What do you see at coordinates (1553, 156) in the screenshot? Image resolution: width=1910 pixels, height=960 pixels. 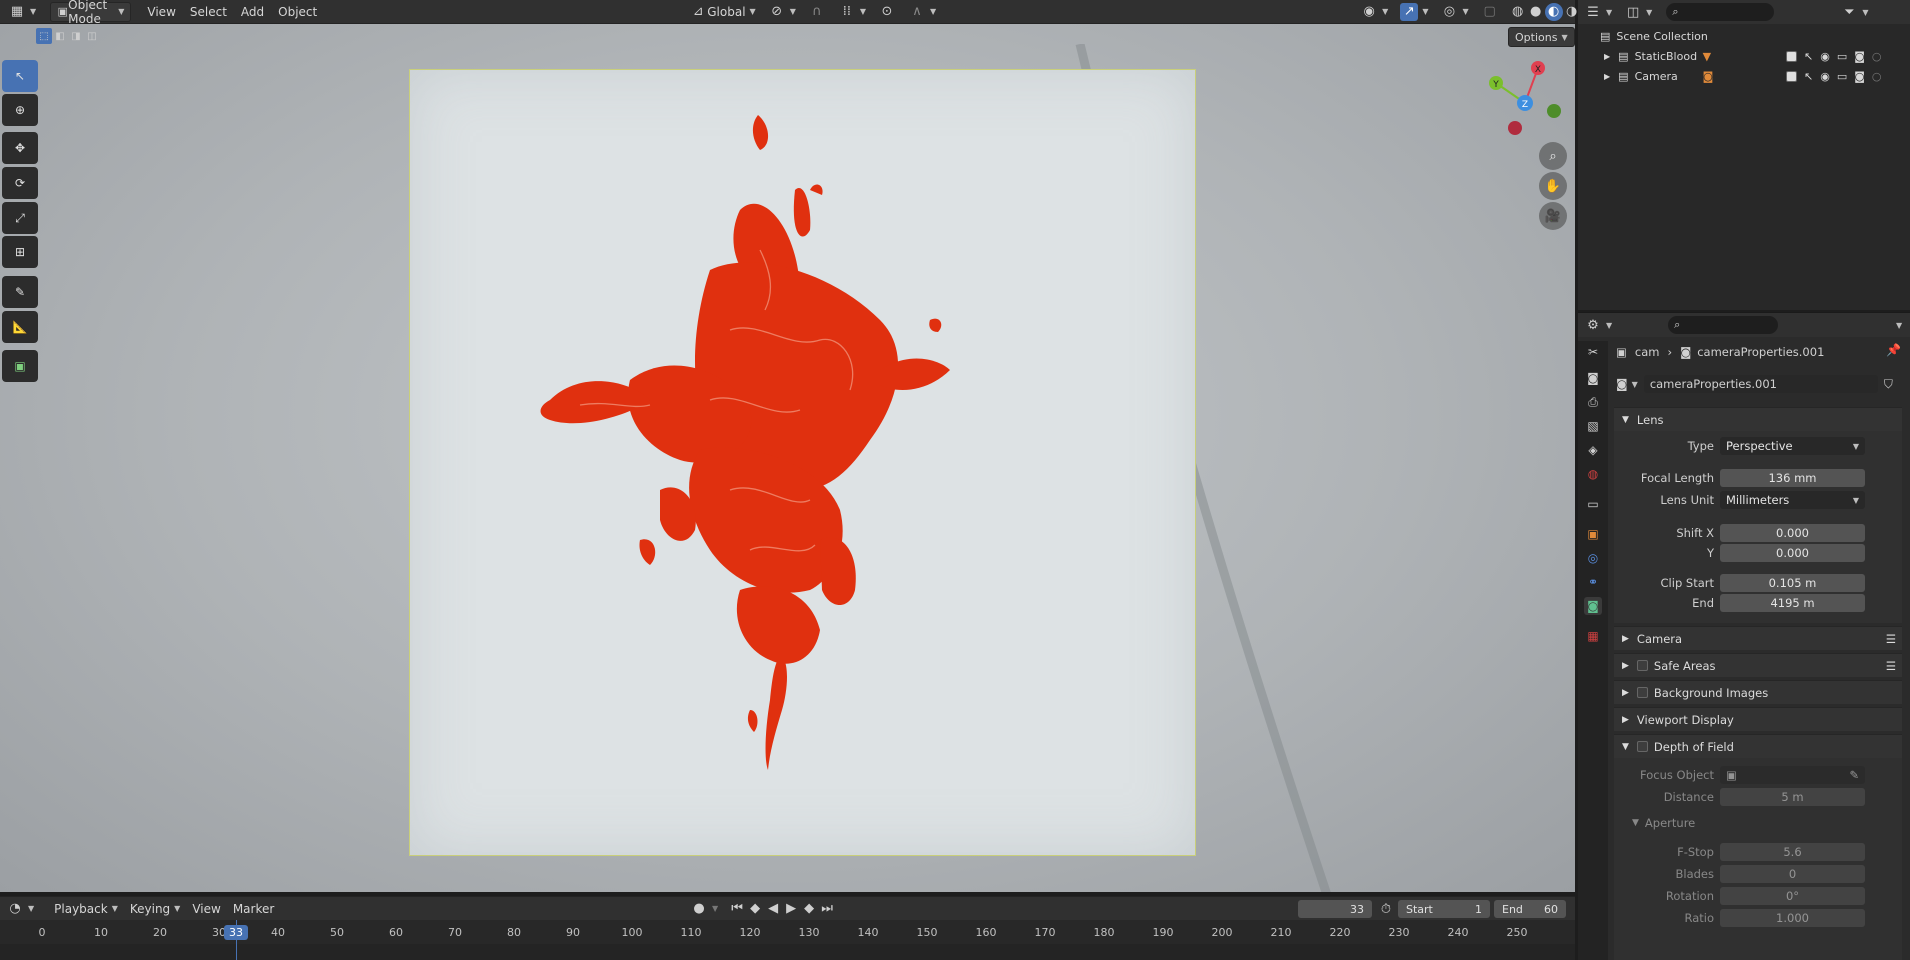 I see `zoom-button: ⌕` at bounding box center [1553, 156].